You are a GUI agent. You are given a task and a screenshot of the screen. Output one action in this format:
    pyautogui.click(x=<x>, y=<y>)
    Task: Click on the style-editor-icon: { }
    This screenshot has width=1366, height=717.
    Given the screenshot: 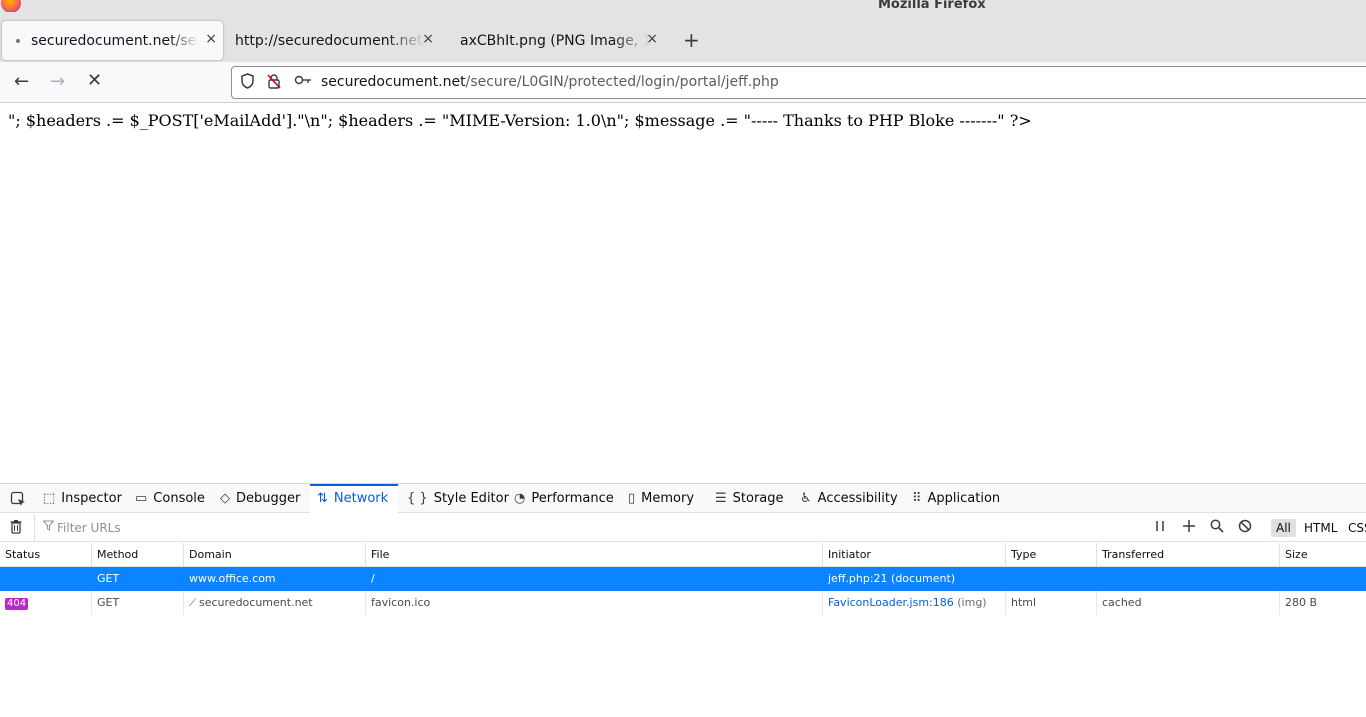 What is the action you would take?
    pyautogui.click(x=417, y=498)
    